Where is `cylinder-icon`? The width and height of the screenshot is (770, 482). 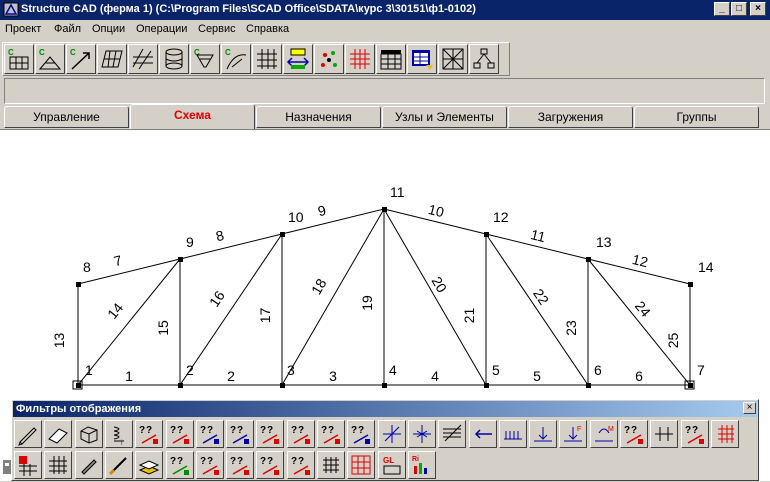
cylinder-icon is located at coordinates (174, 59).